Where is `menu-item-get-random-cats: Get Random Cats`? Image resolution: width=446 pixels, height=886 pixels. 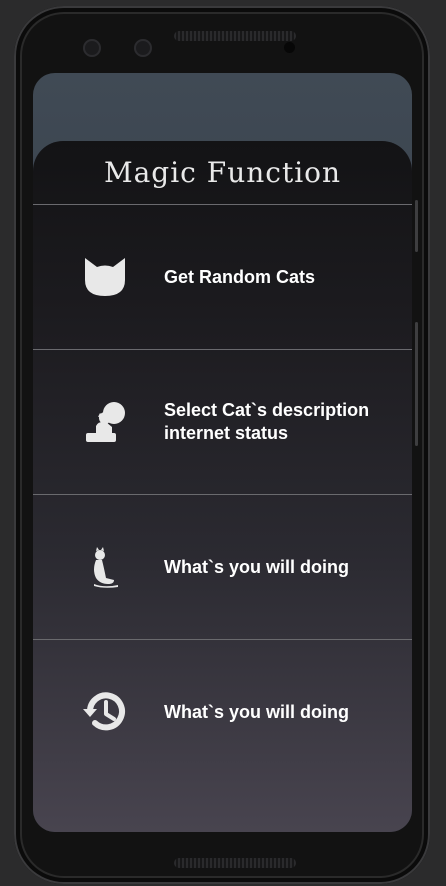
menu-item-get-random-cats: Get Random Cats is located at coordinates (222, 277).